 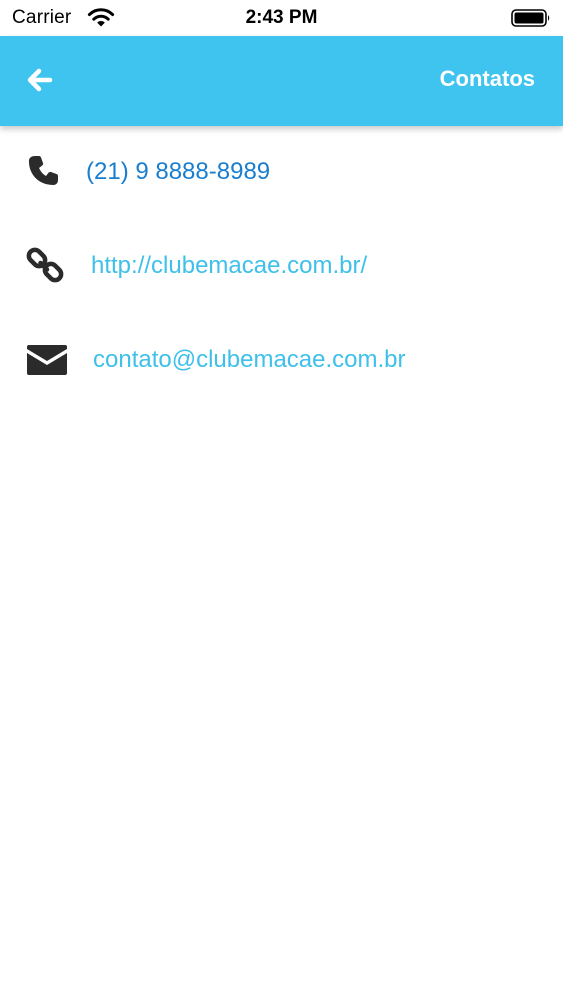 What do you see at coordinates (45, 265) in the screenshot?
I see `link-icon` at bounding box center [45, 265].